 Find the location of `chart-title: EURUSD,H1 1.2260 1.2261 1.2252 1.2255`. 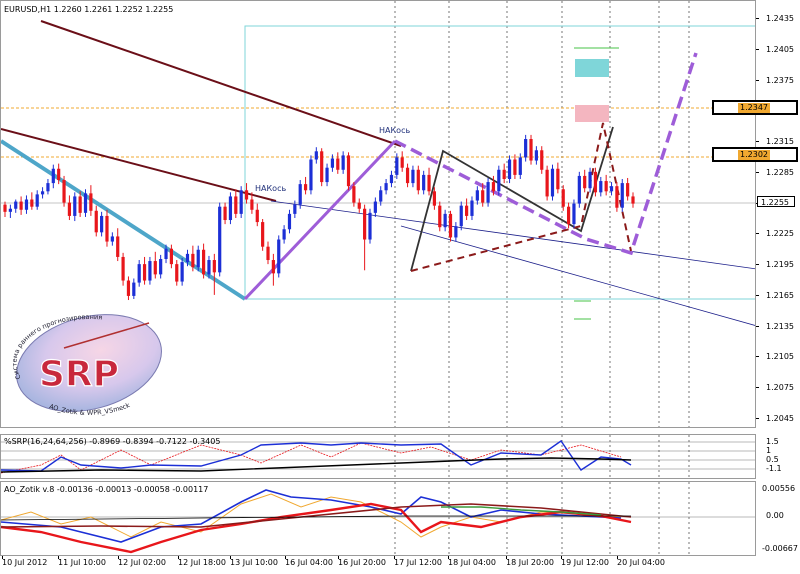

chart-title: EURUSD,H1 1.2260 1.2261 1.2252 1.2255 is located at coordinates (89, 9).